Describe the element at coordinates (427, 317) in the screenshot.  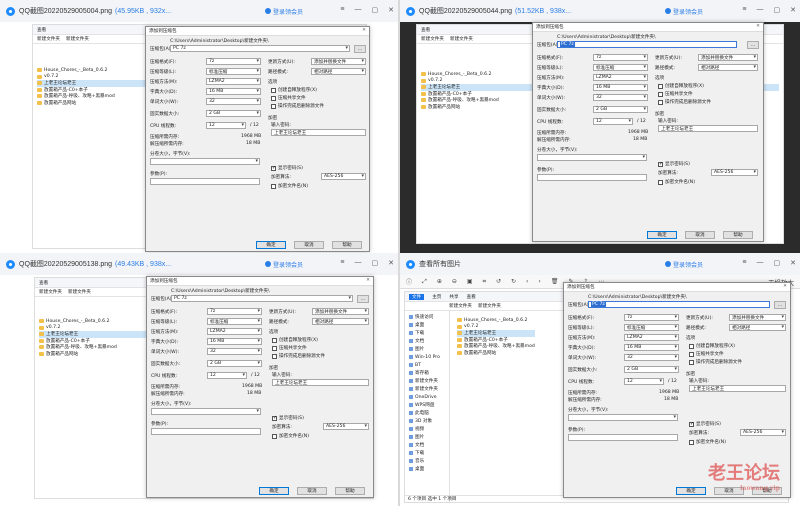
I see `nav-item: 快速访问` at that location.